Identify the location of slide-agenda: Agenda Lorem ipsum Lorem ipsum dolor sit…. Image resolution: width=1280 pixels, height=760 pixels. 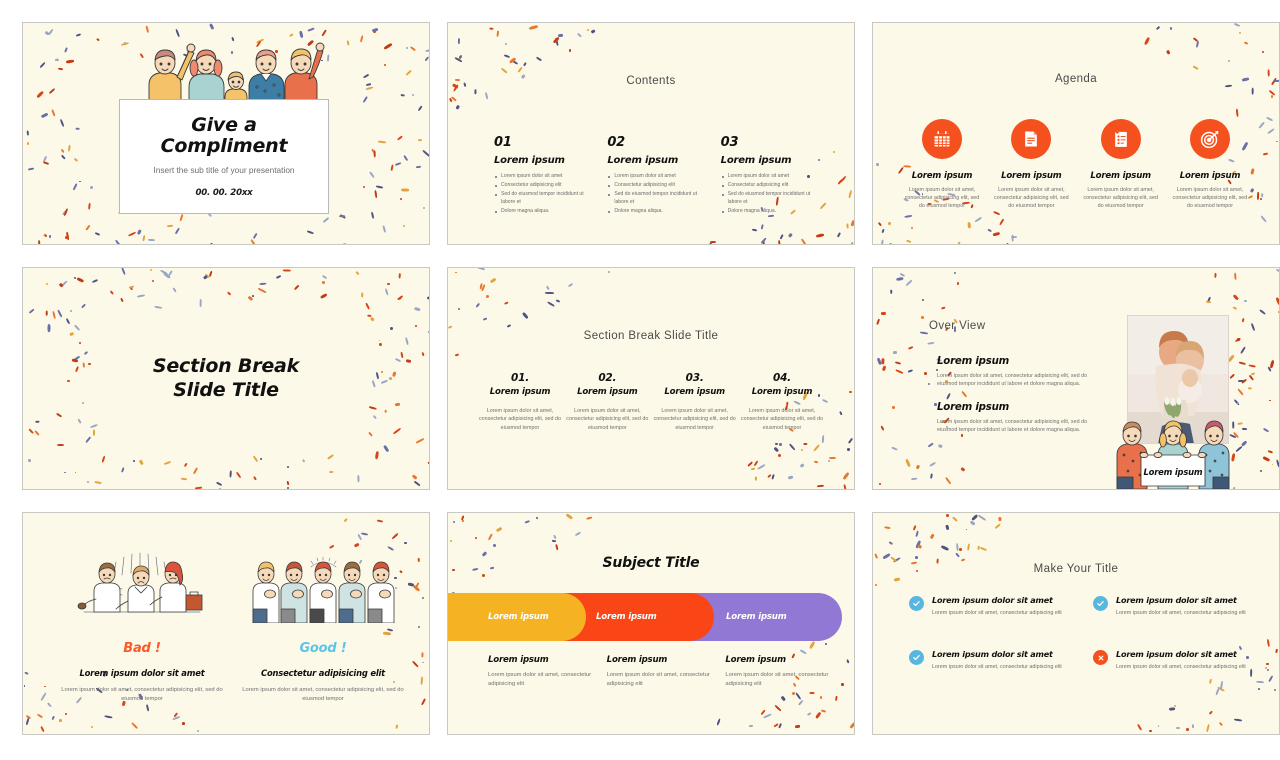
(1076, 133).